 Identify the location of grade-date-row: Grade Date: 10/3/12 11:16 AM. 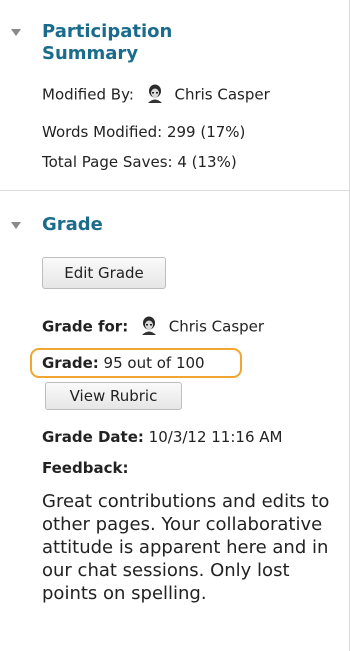
(162, 437).